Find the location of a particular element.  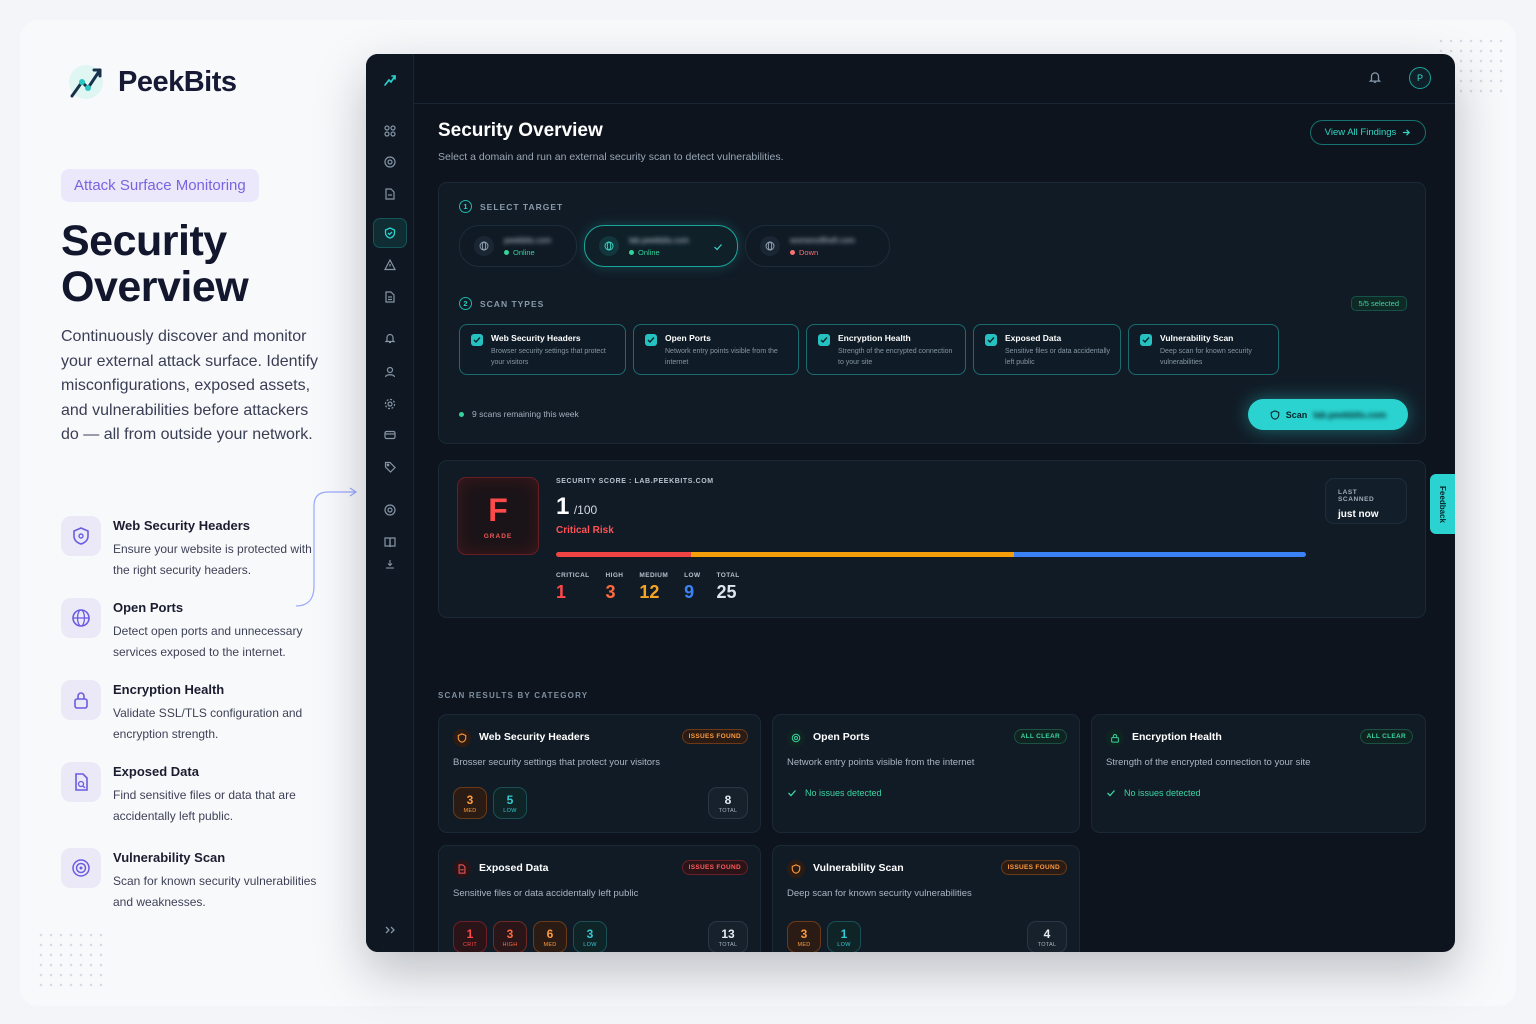

grid-icon is located at coordinates (390, 131).